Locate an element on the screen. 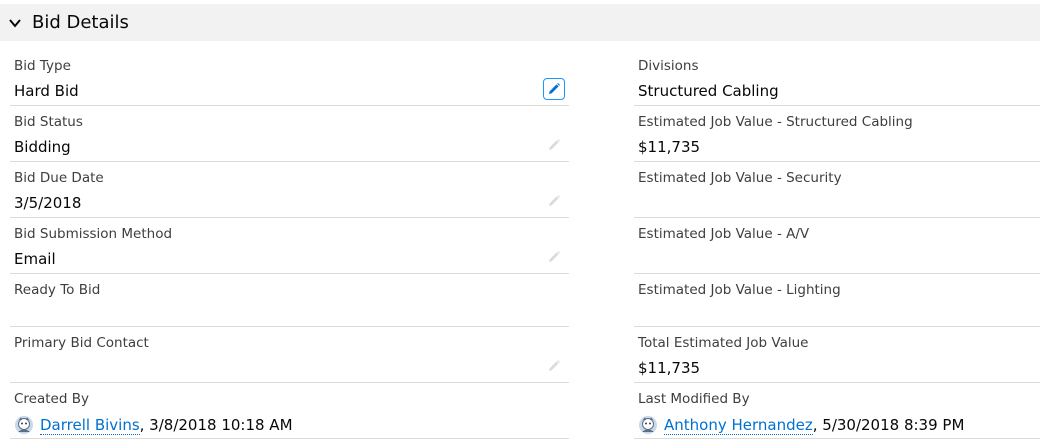 The height and width of the screenshot is (445, 1040). field-label: Bid Status is located at coordinates (48, 122).